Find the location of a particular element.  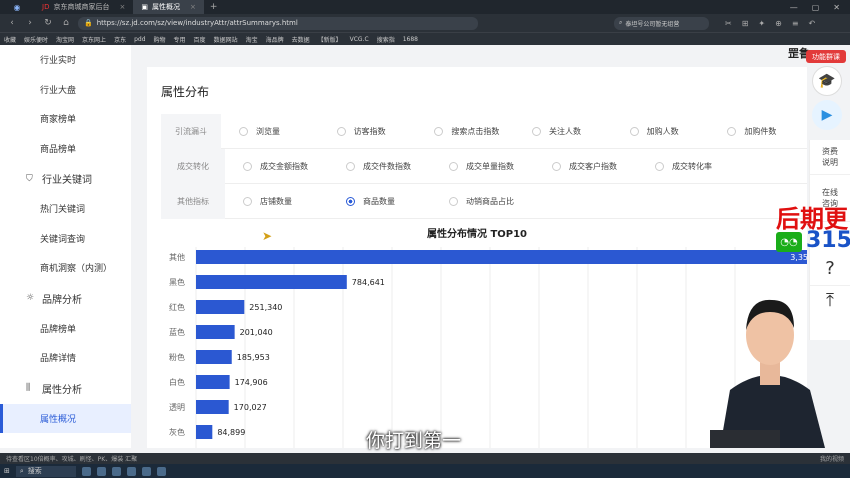

undo-icon: ↶ is located at coordinates (812, 23).